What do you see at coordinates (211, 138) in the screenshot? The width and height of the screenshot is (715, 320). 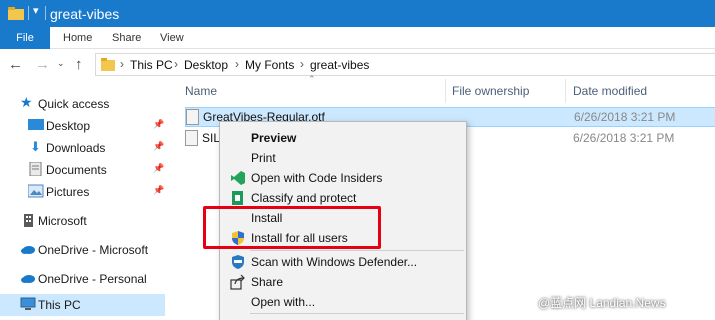 I see `file-name: SIL` at bounding box center [211, 138].